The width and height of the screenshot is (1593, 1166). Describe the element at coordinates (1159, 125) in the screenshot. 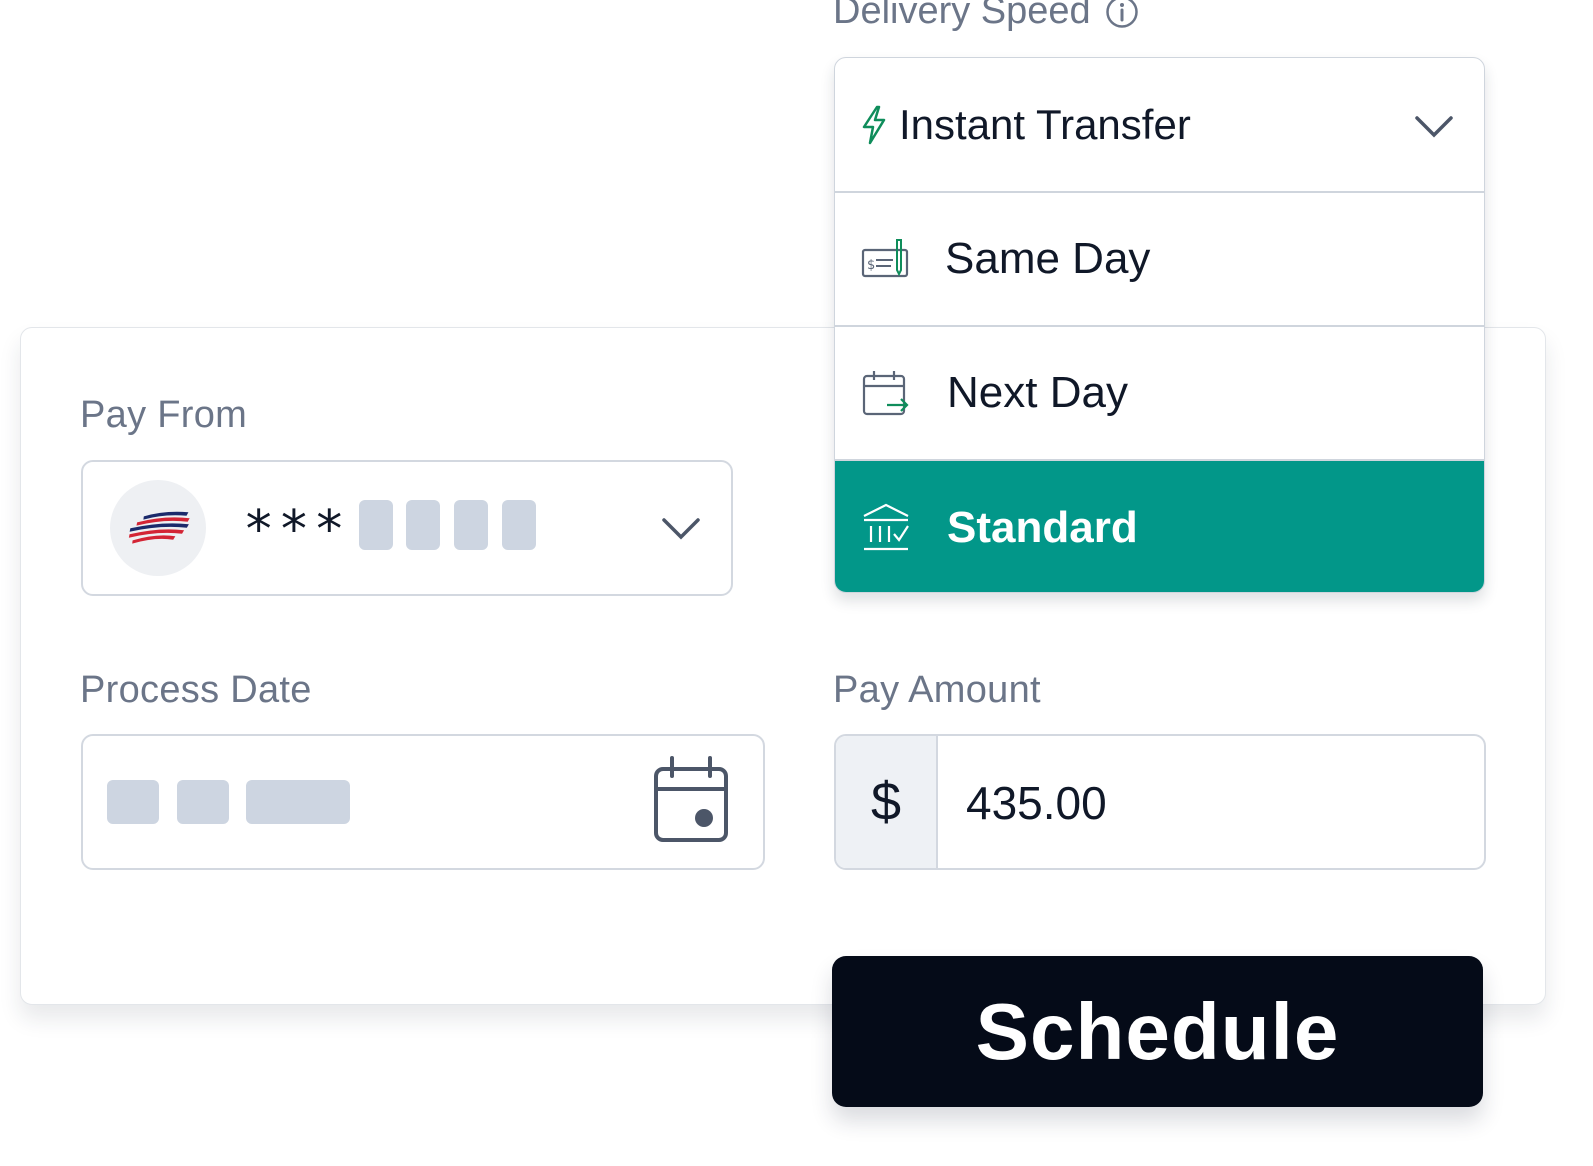

I see `delivery-speed-current: Instant Transfer` at that location.